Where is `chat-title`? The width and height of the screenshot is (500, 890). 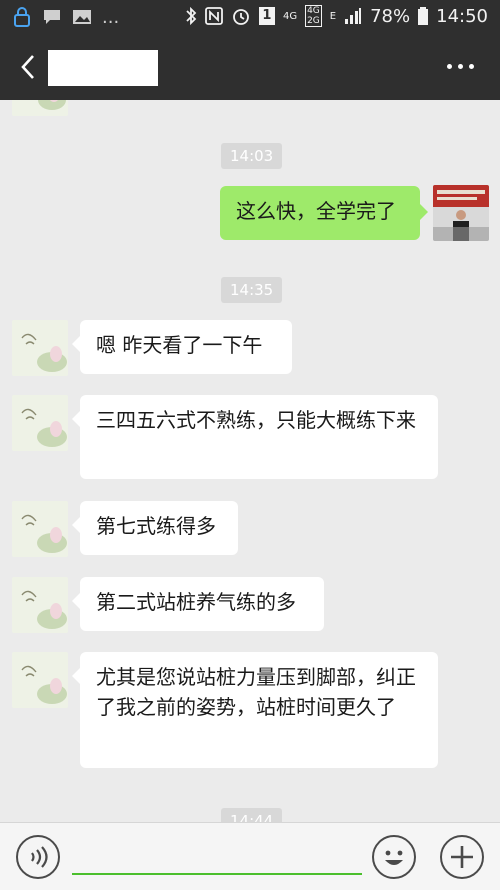 chat-title is located at coordinates (103, 68).